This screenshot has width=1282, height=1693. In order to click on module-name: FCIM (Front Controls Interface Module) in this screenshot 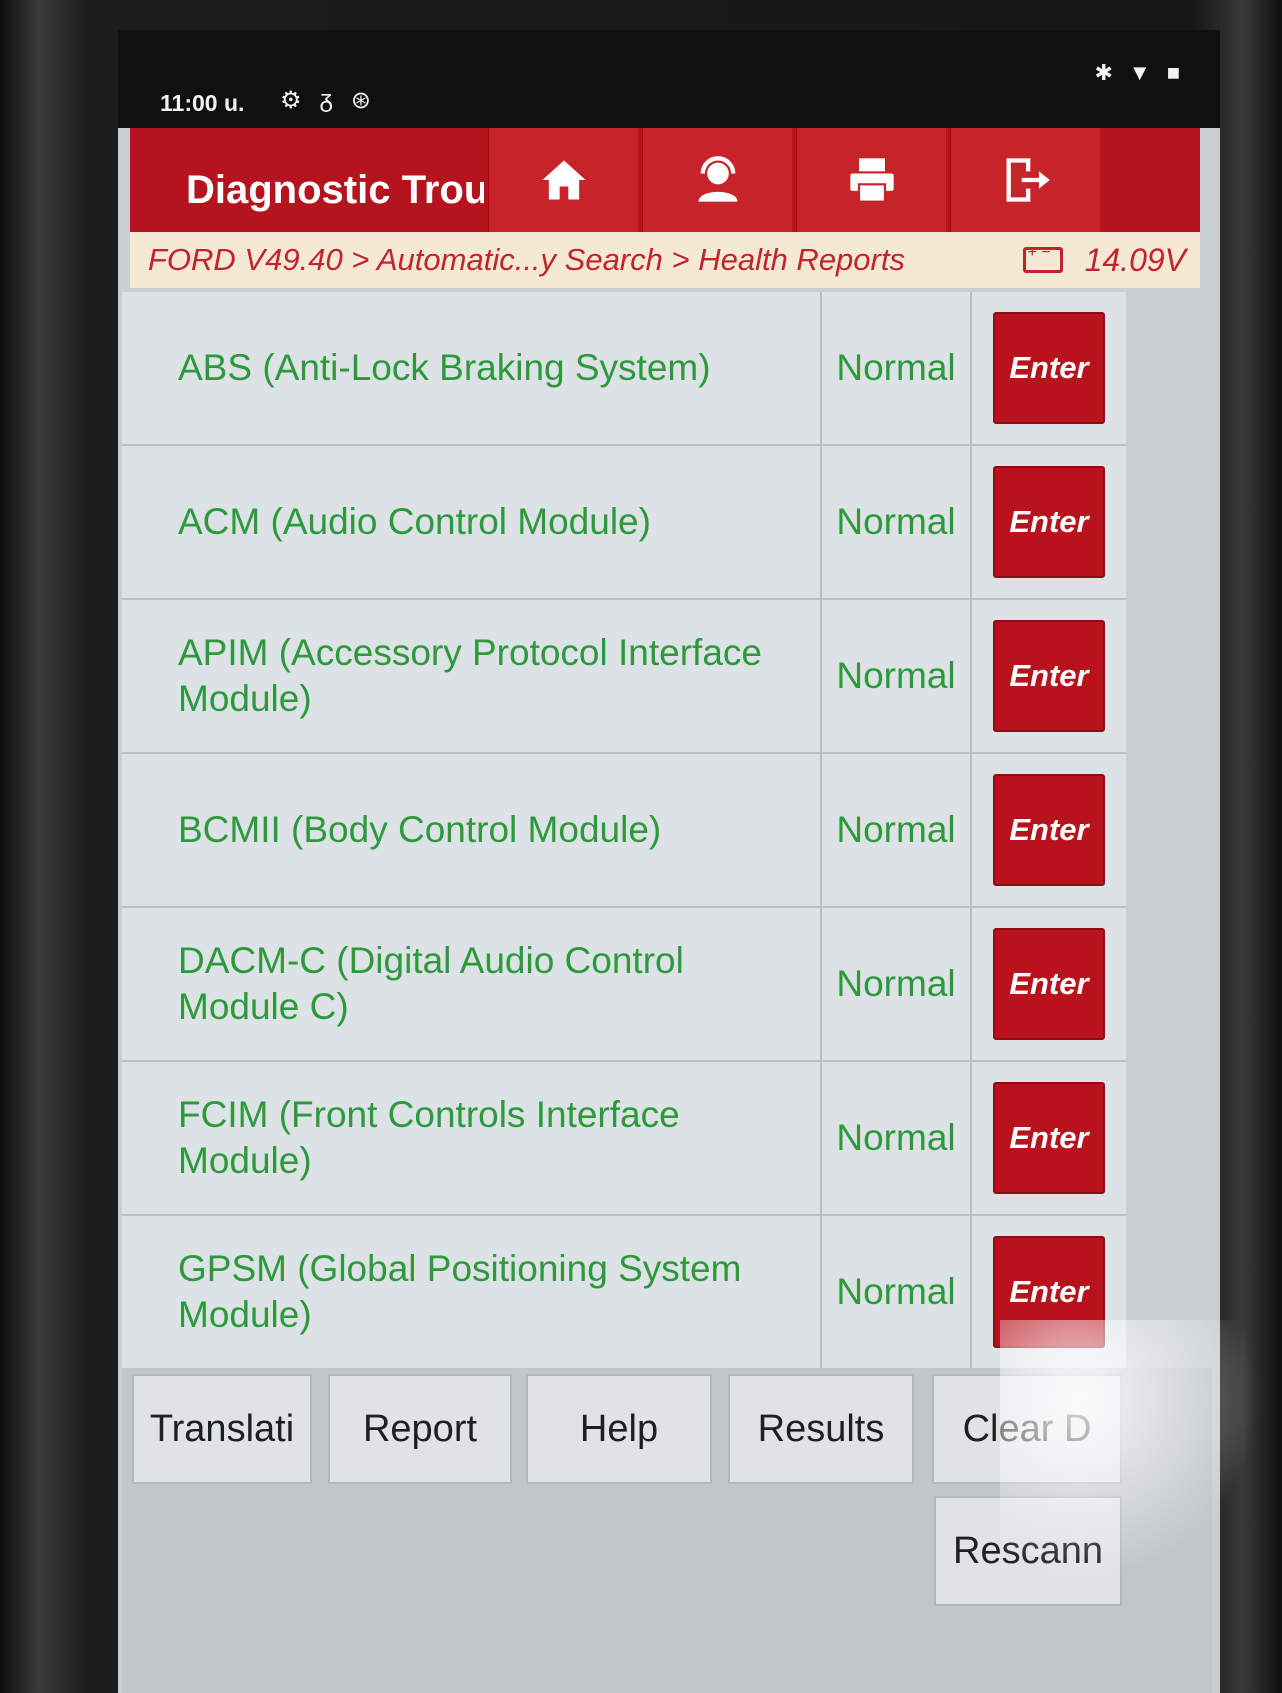, I will do `click(472, 1139)`.